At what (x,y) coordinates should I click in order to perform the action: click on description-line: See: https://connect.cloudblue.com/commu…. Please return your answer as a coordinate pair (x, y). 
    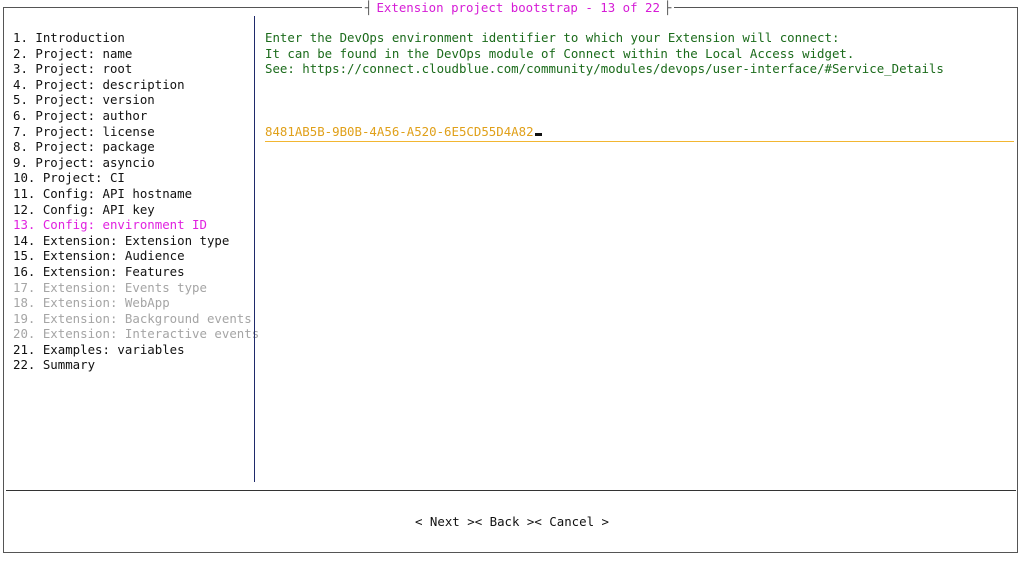
    Looking at the image, I should click on (639, 69).